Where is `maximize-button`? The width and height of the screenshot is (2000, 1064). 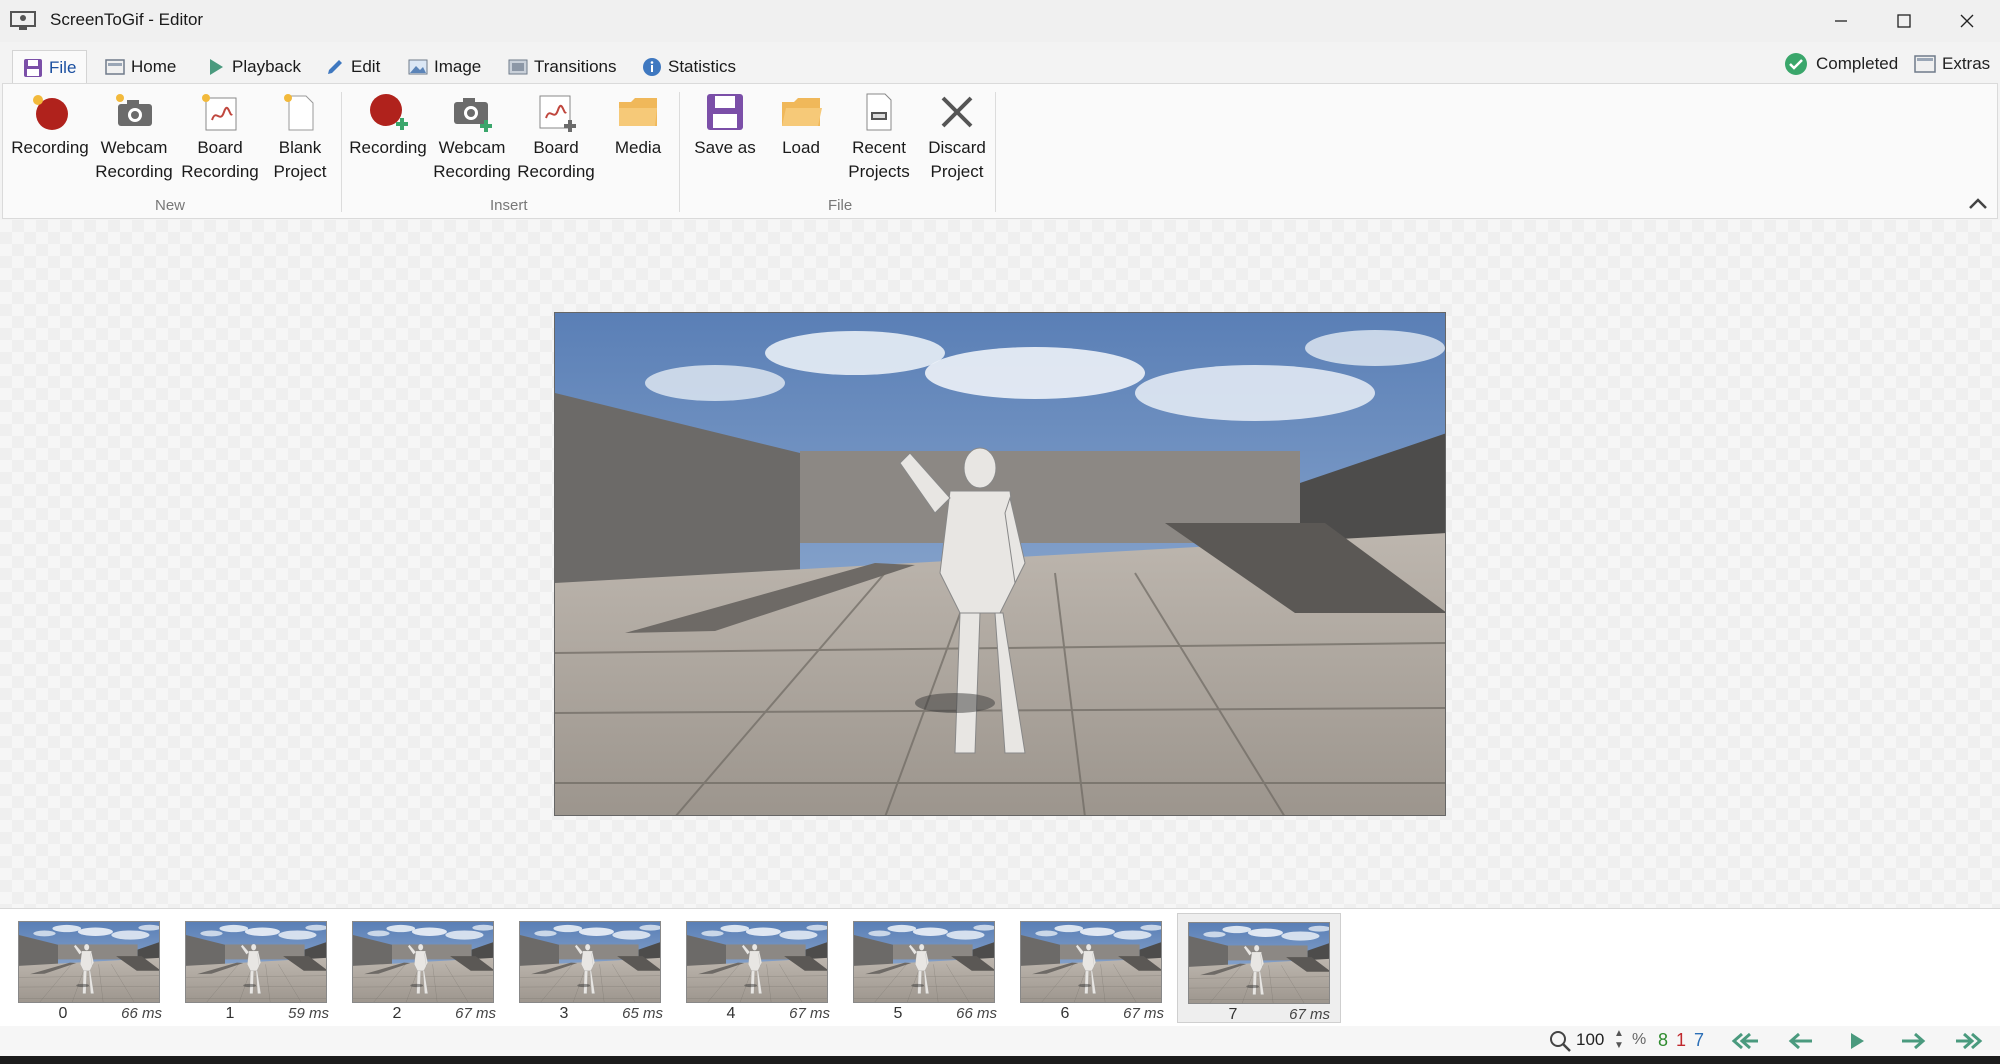 maximize-button is located at coordinates (1904, 21).